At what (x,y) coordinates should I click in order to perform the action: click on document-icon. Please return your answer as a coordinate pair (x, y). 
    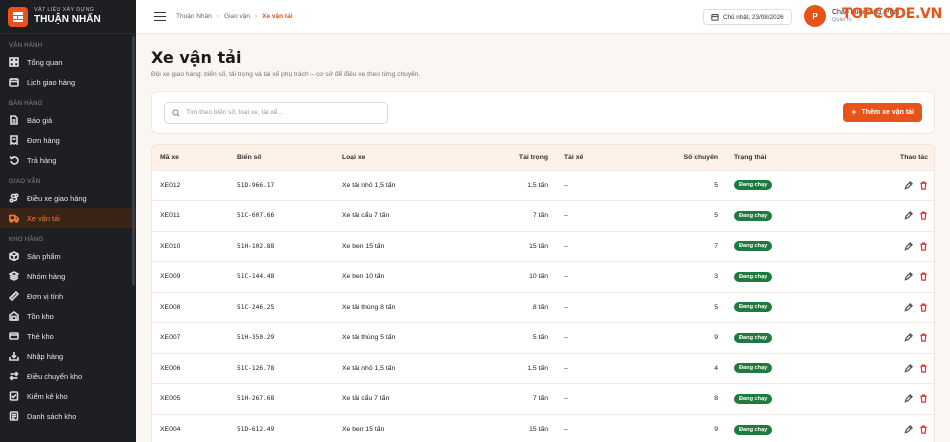
    Looking at the image, I should click on (14, 120).